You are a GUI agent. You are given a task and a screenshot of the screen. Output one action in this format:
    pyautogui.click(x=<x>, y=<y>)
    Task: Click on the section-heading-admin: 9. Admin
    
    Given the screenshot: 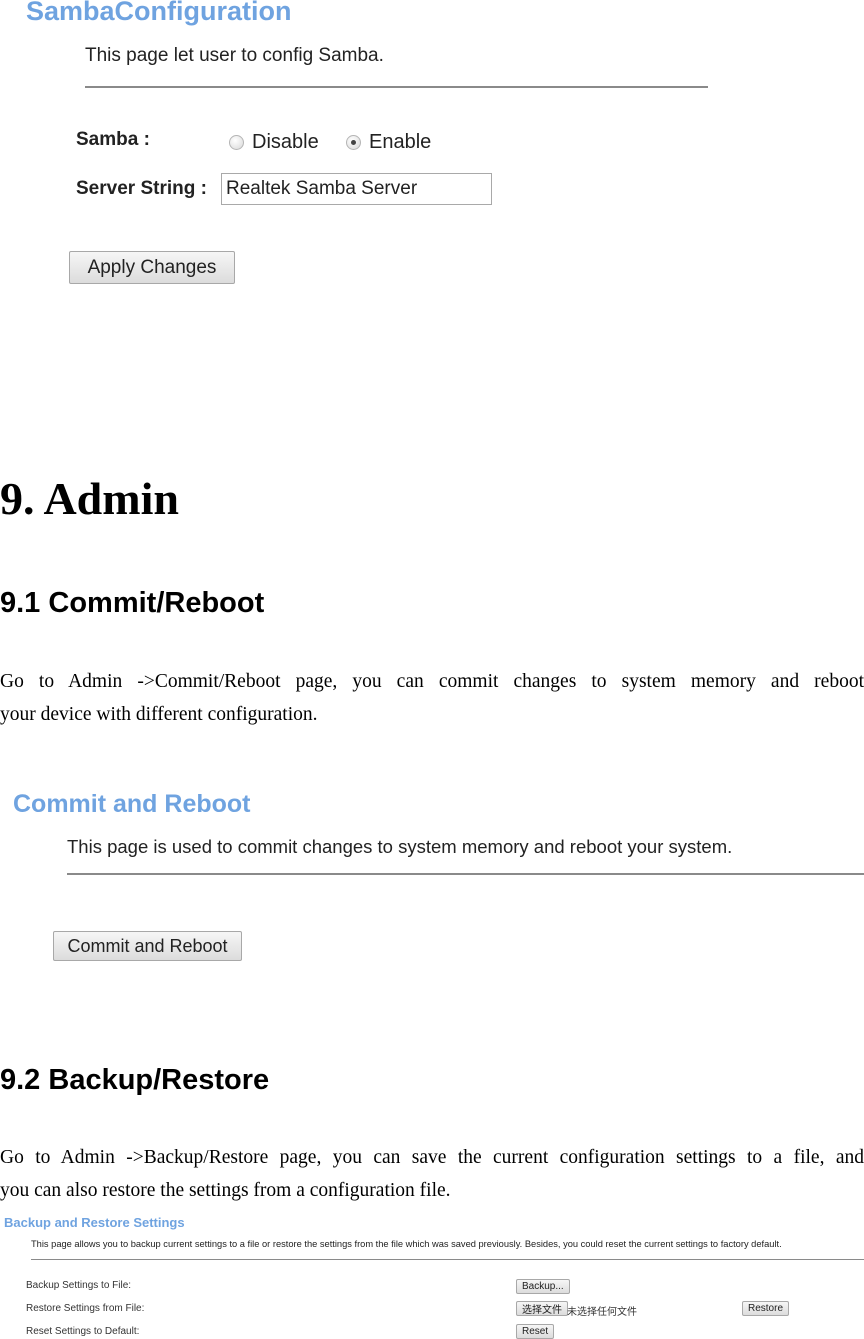 What is the action you would take?
    pyautogui.click(x=89, y=498)
    